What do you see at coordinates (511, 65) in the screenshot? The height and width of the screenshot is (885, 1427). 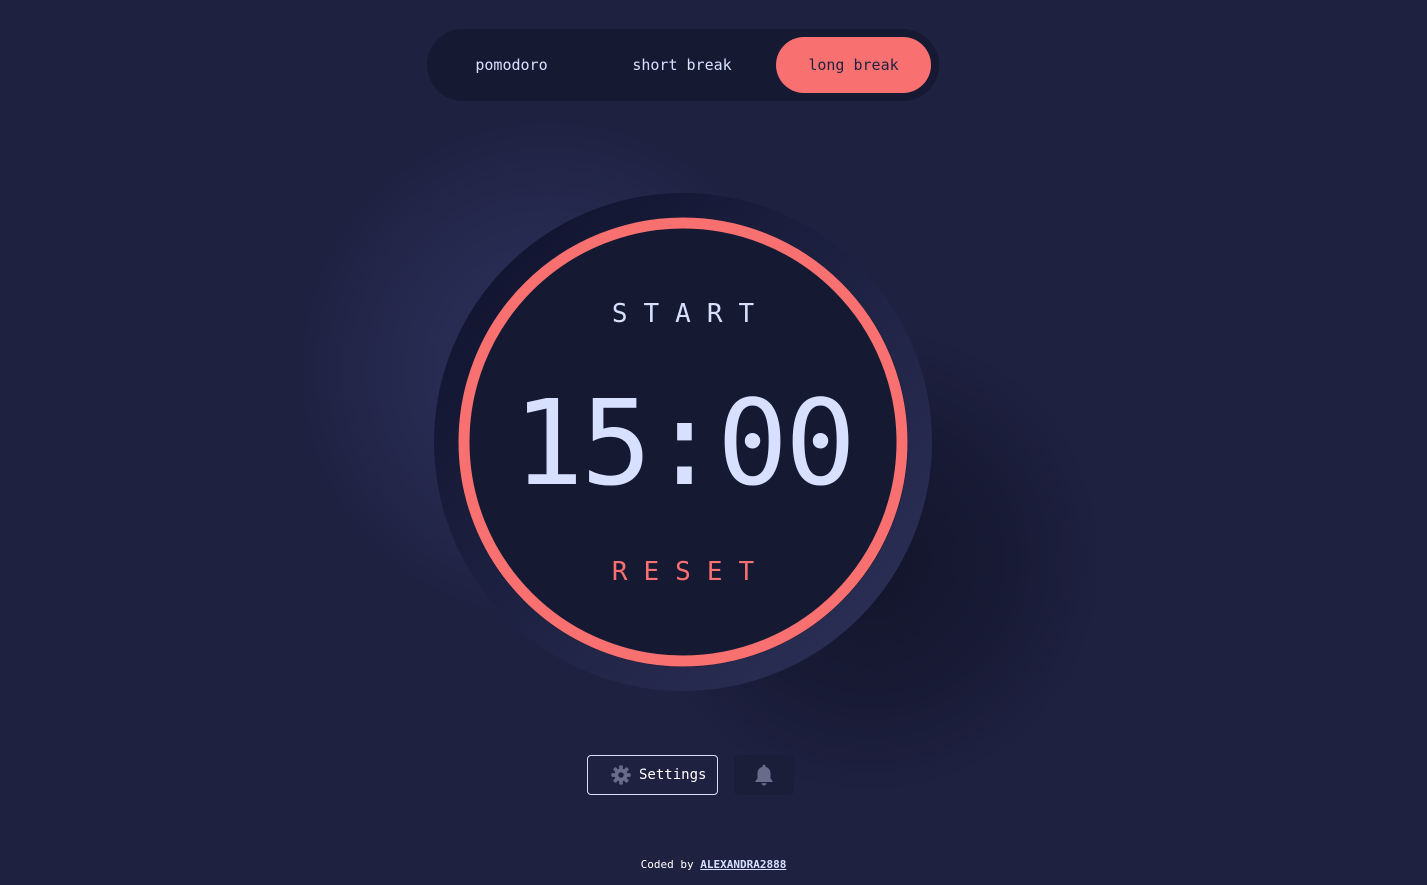 I see `tab-pomodoro: pomodoro` at bounding box center [511, 65].